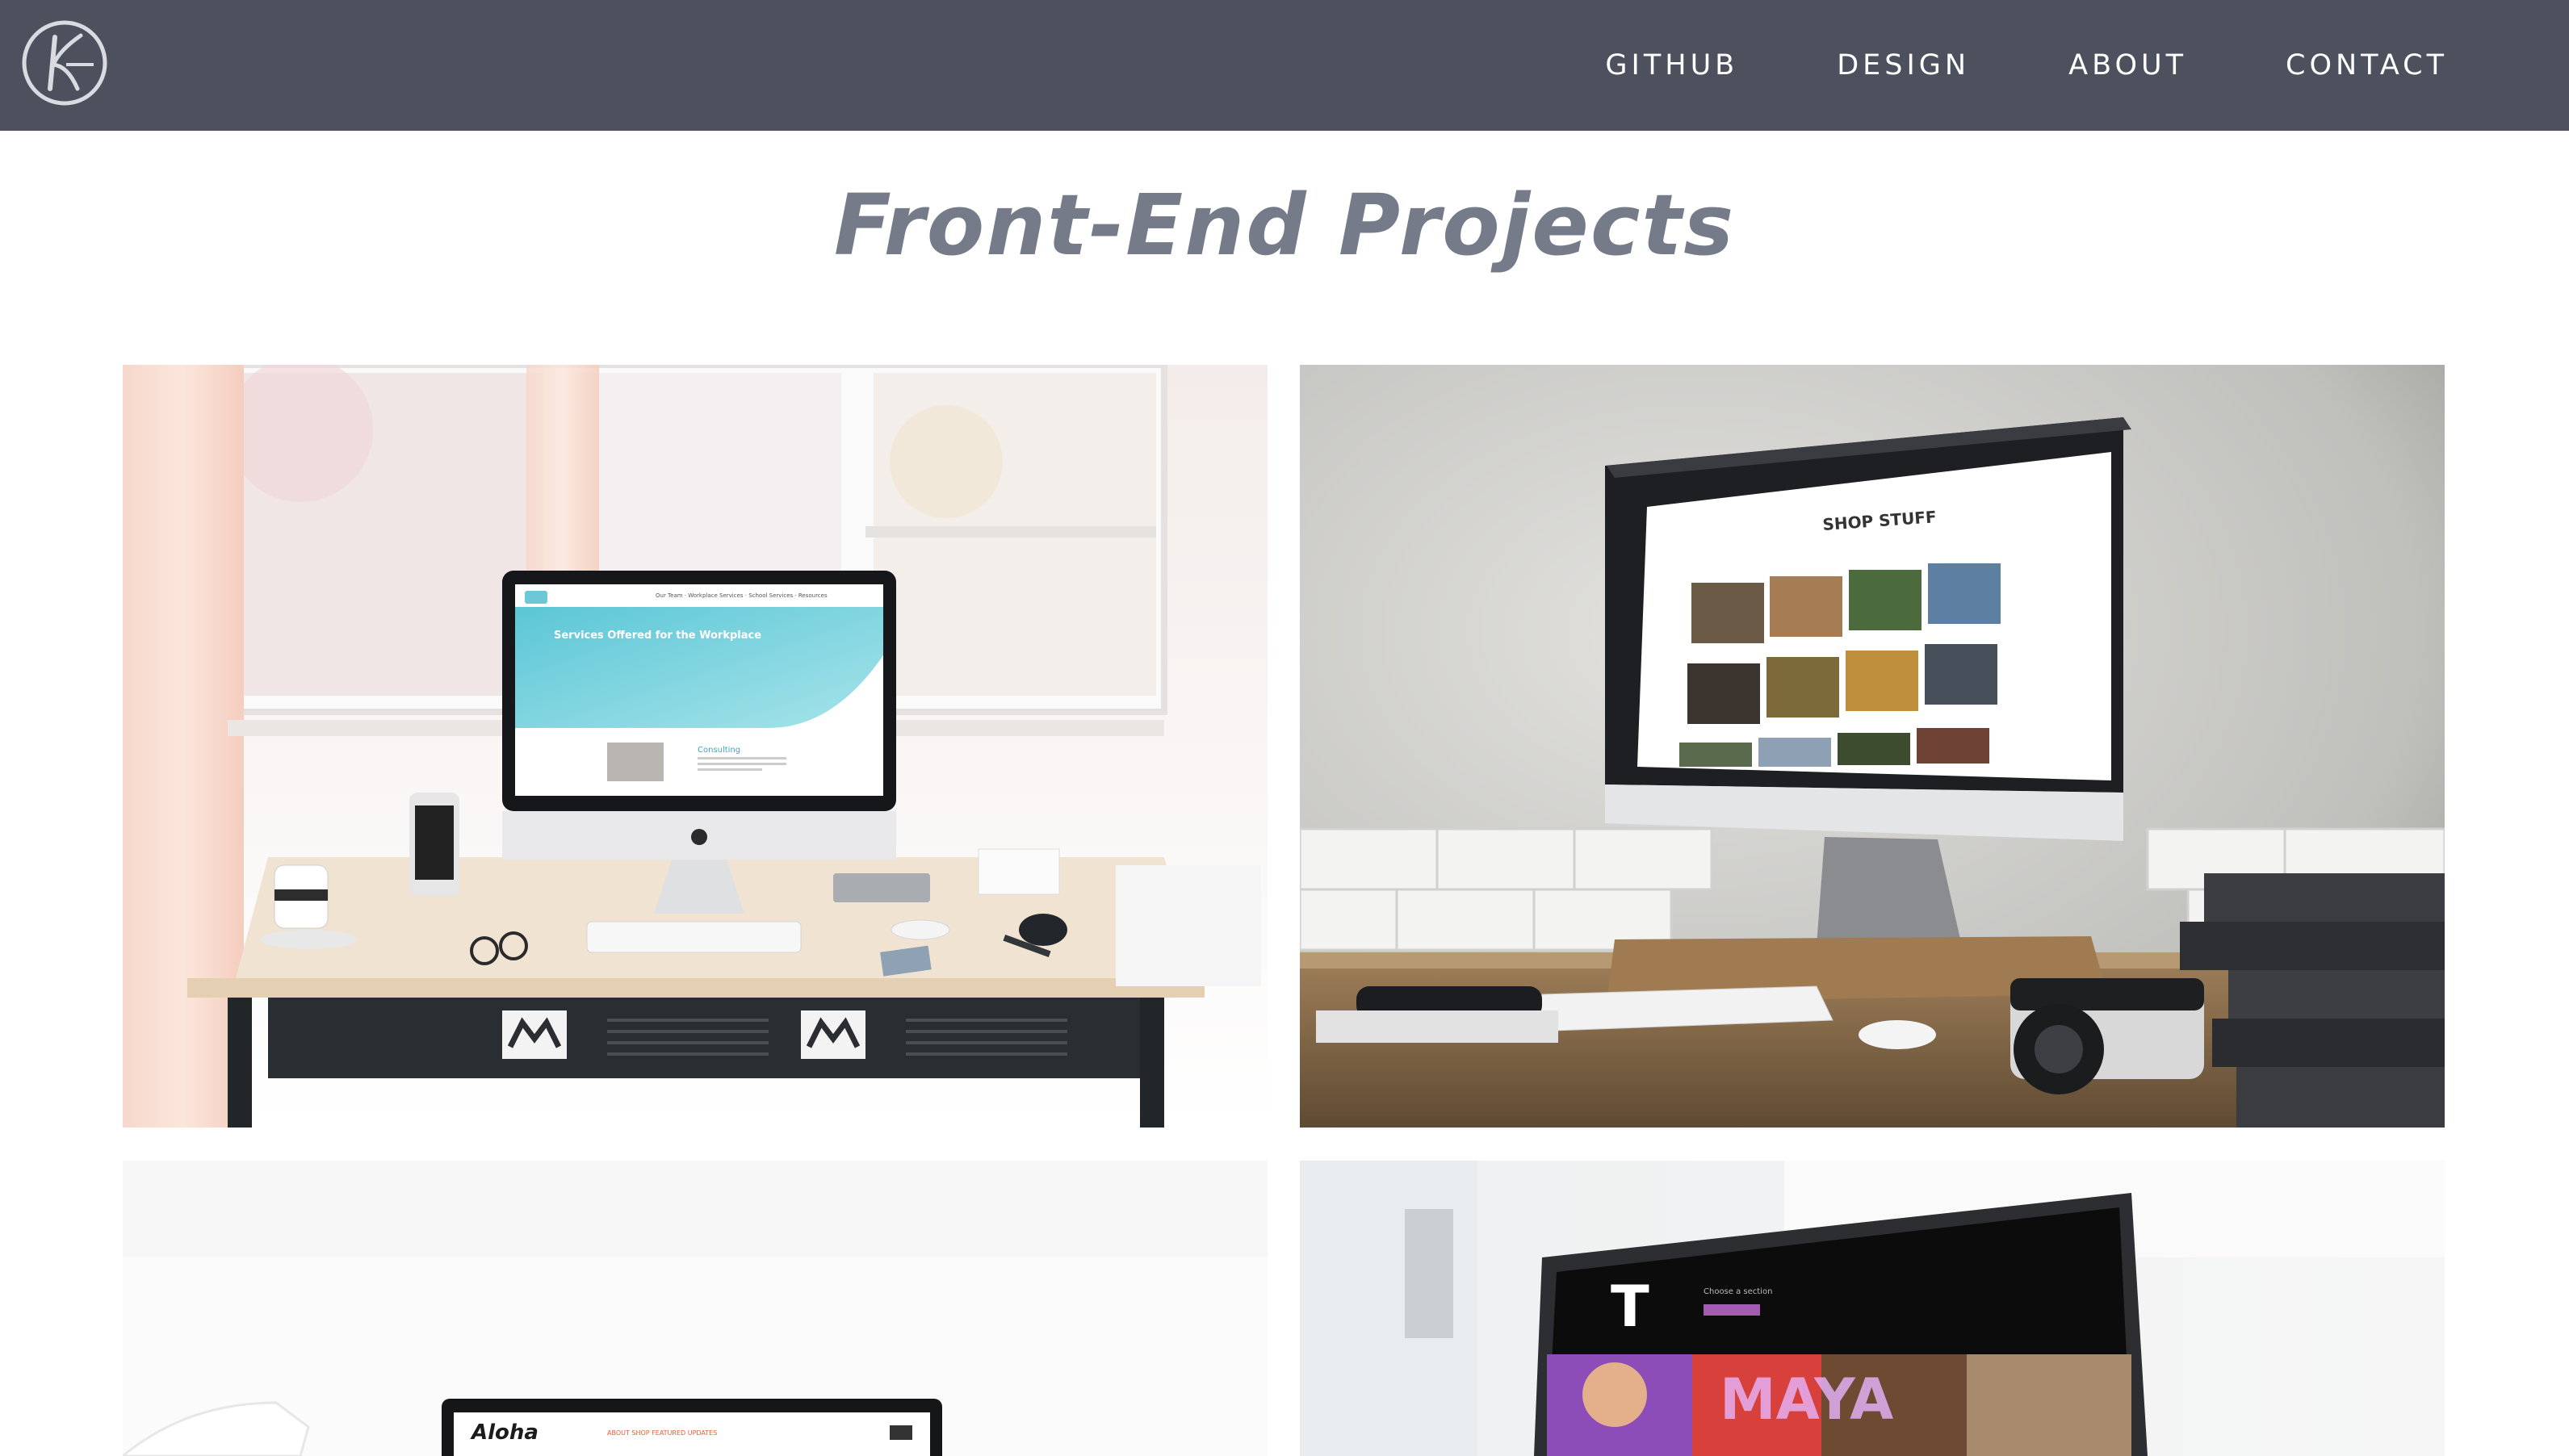 The image size is (2569, 1456). What do you see at coordinates (1671, 65) in the screenshot?
I see `nav-github-link: GITHUB` at bounding box center [1671, 65].